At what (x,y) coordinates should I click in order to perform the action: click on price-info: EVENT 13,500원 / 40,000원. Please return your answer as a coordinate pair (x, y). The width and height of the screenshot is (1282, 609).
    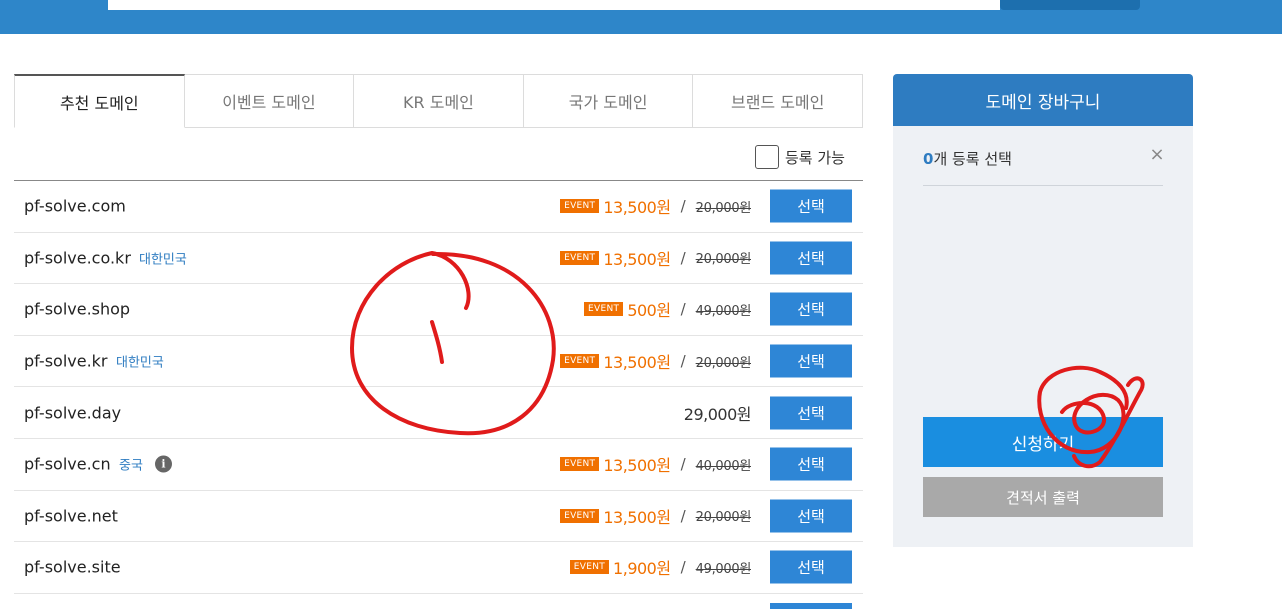
    Looking at the image, I should click on (655, 464).